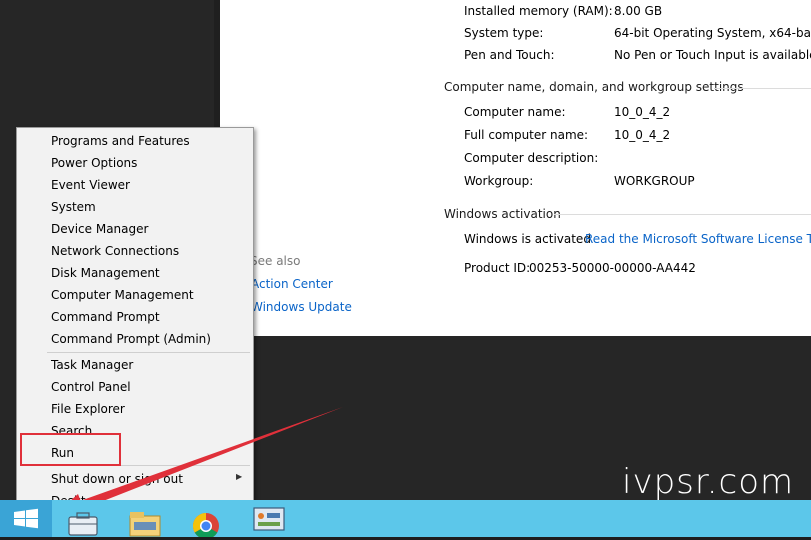 Image resolution: width=811 pixels, height=540 pixels. Describe the element at coordinates (708, 482) in the screenshot. I see `watermark: ivpsr.com` at that location.